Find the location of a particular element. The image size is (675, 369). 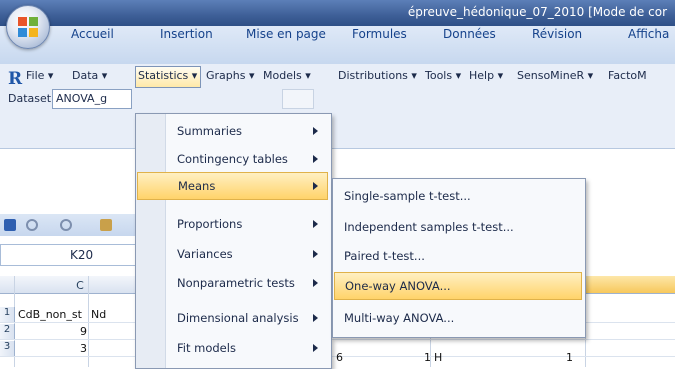

window-title: épreuve_hédonique_07_2010 [Mode de cor is located at coordinates (537, 12).